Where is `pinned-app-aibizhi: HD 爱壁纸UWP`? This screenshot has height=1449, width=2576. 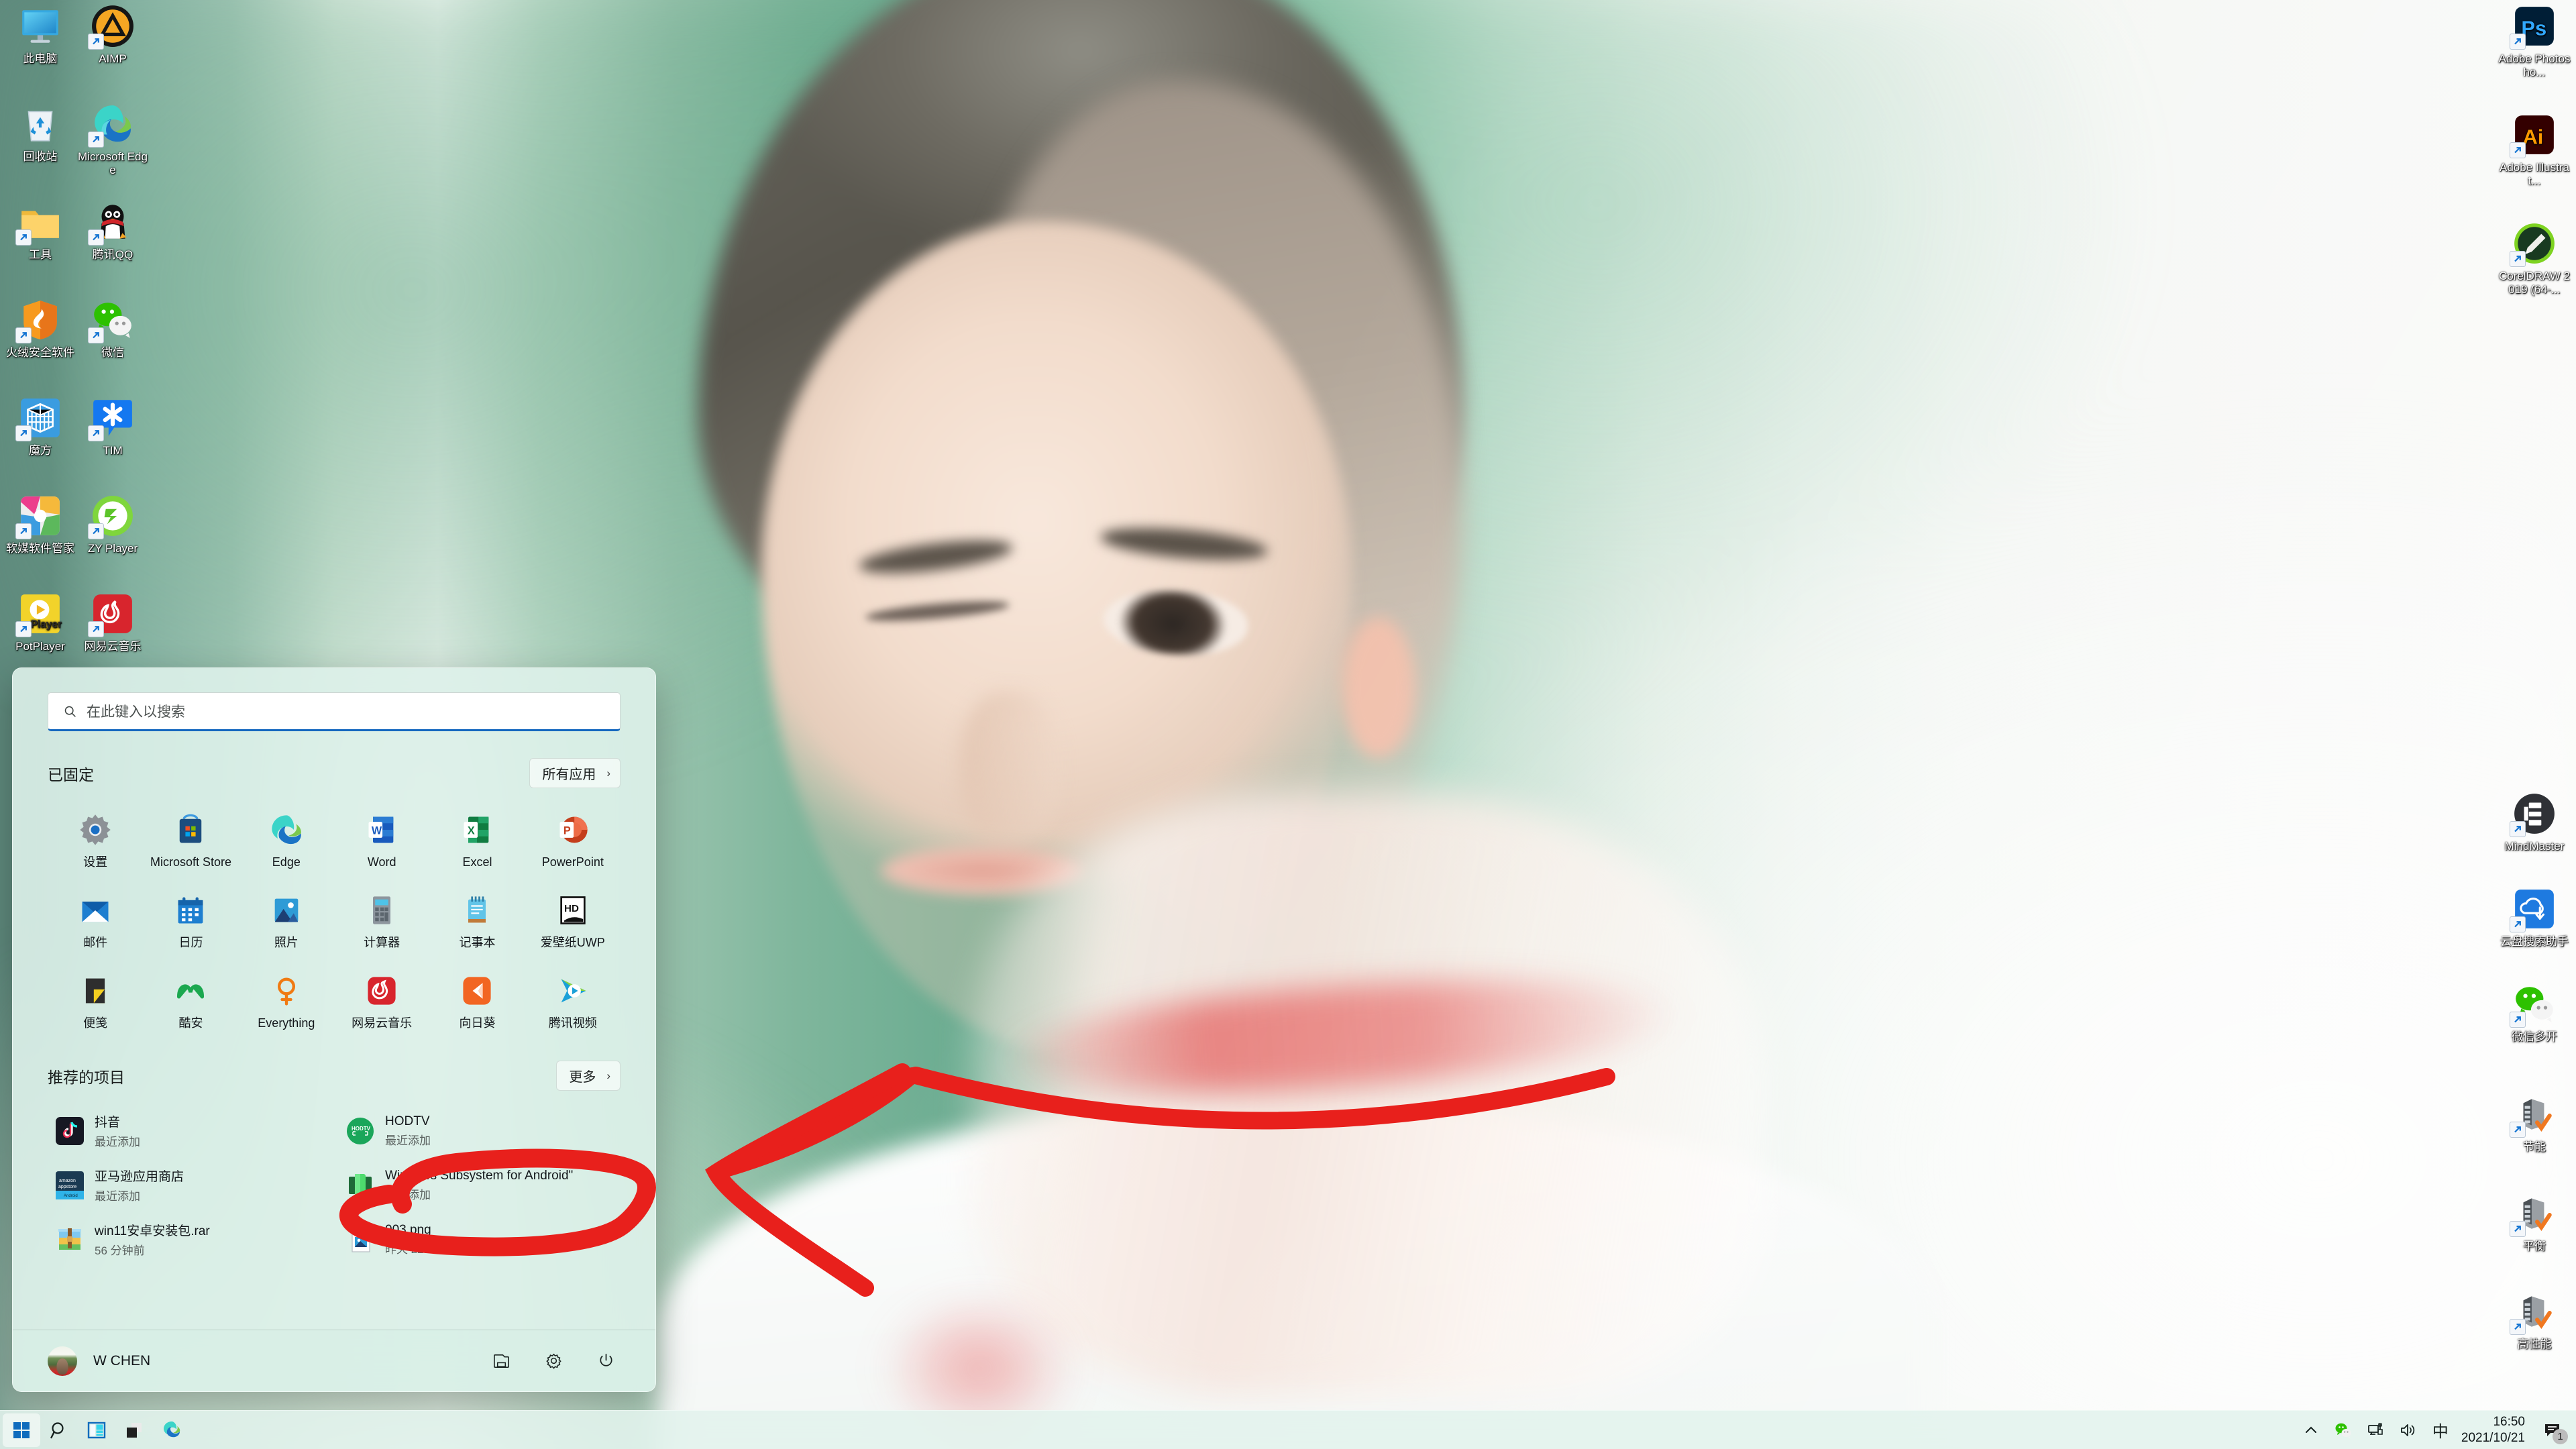
pinned-app-aibizhi: HD 爱壁纸UWP is located at coordinates (573, 920).